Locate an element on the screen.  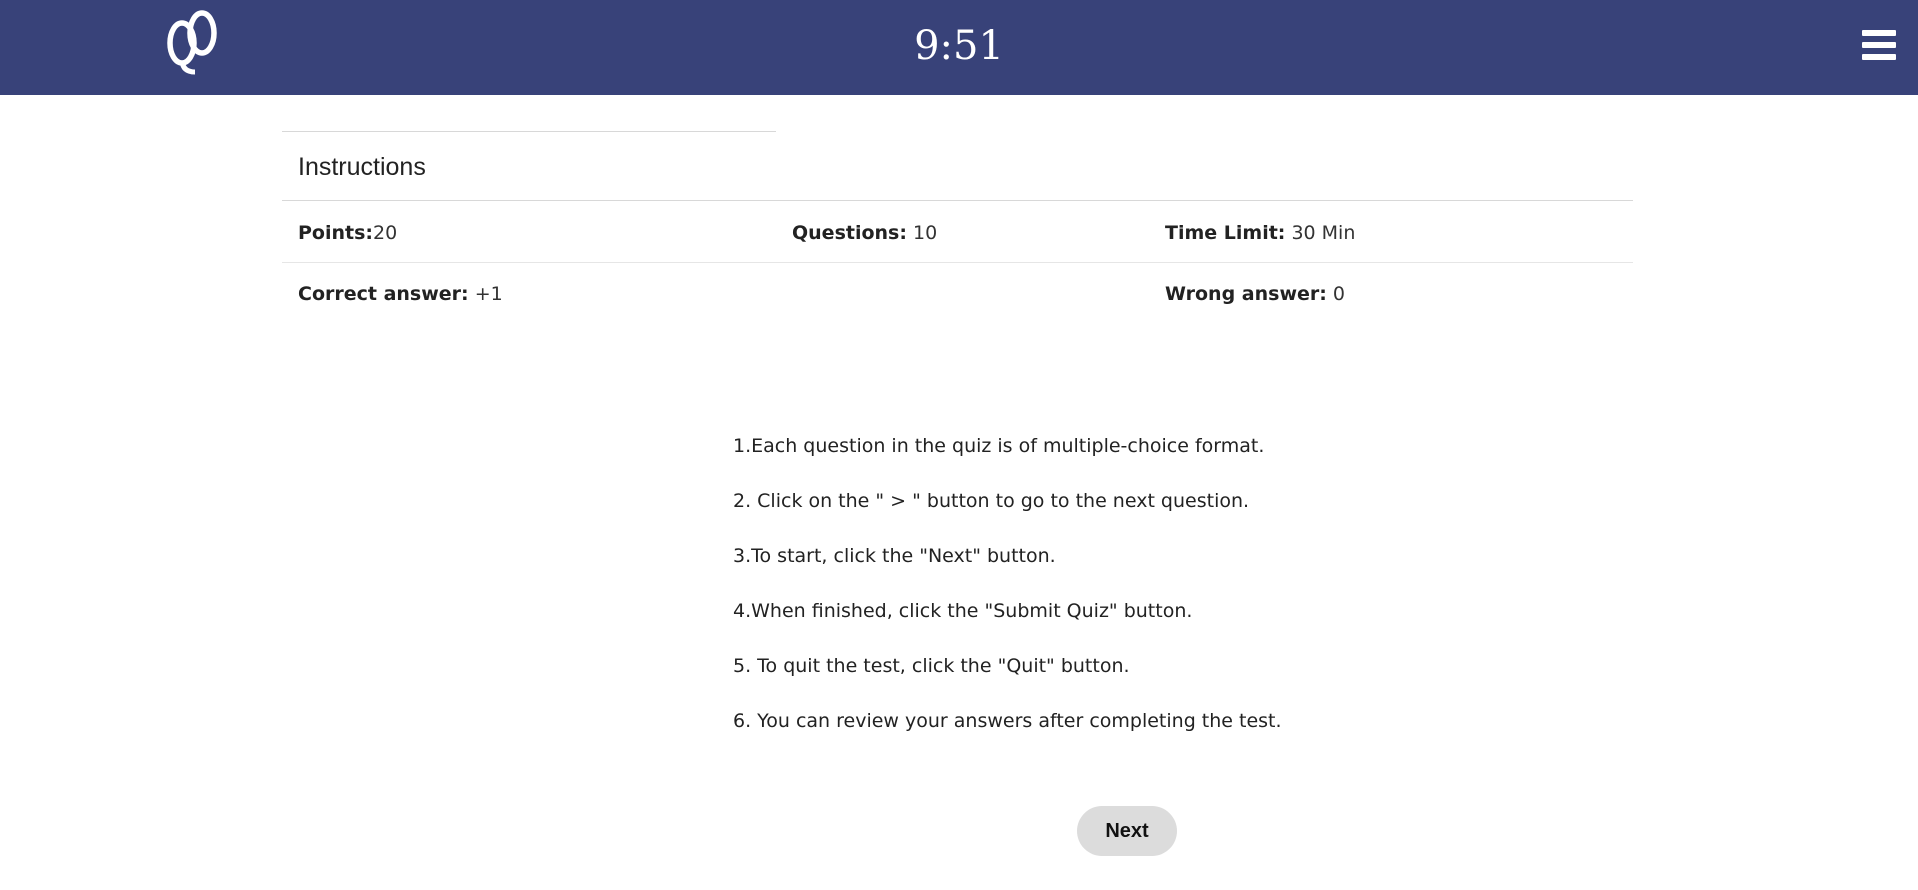
quiz-timer: 9:51 is located at coordinates (959, 46).